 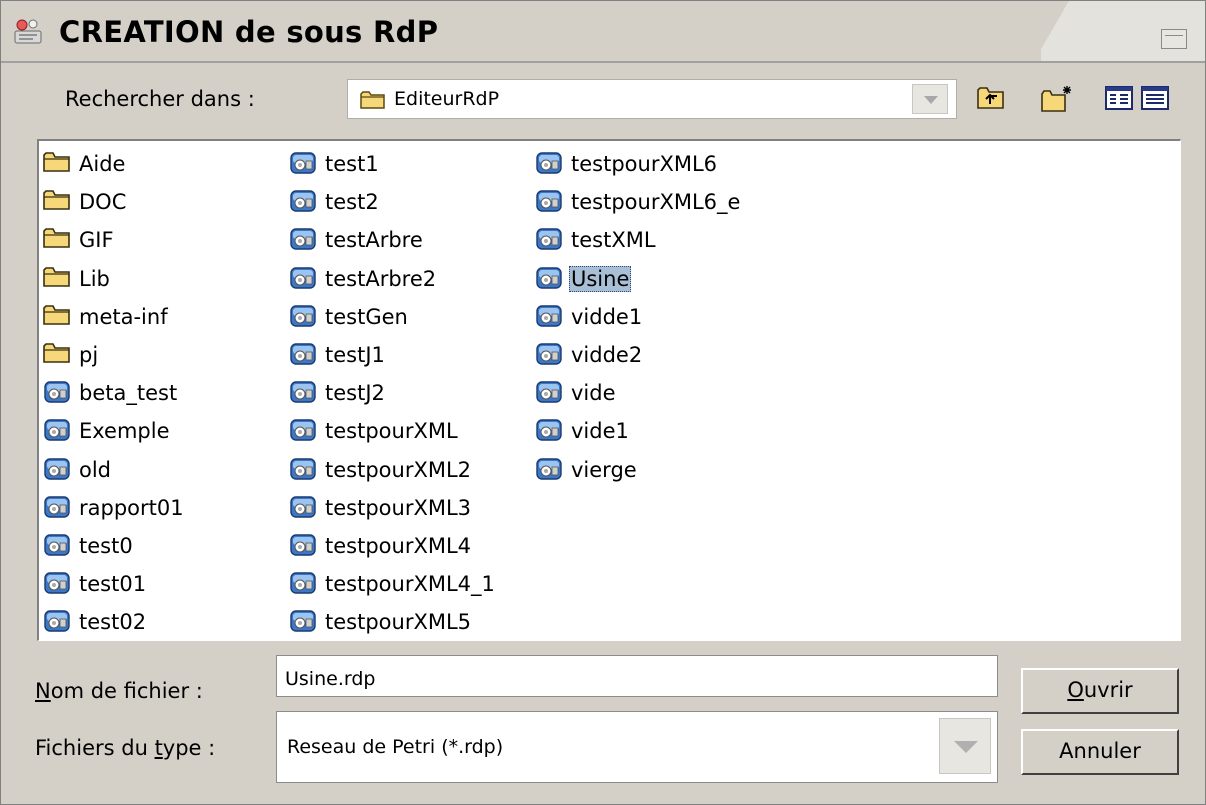 I want to click on file-name: rapport01, so click(x=131, y=507).